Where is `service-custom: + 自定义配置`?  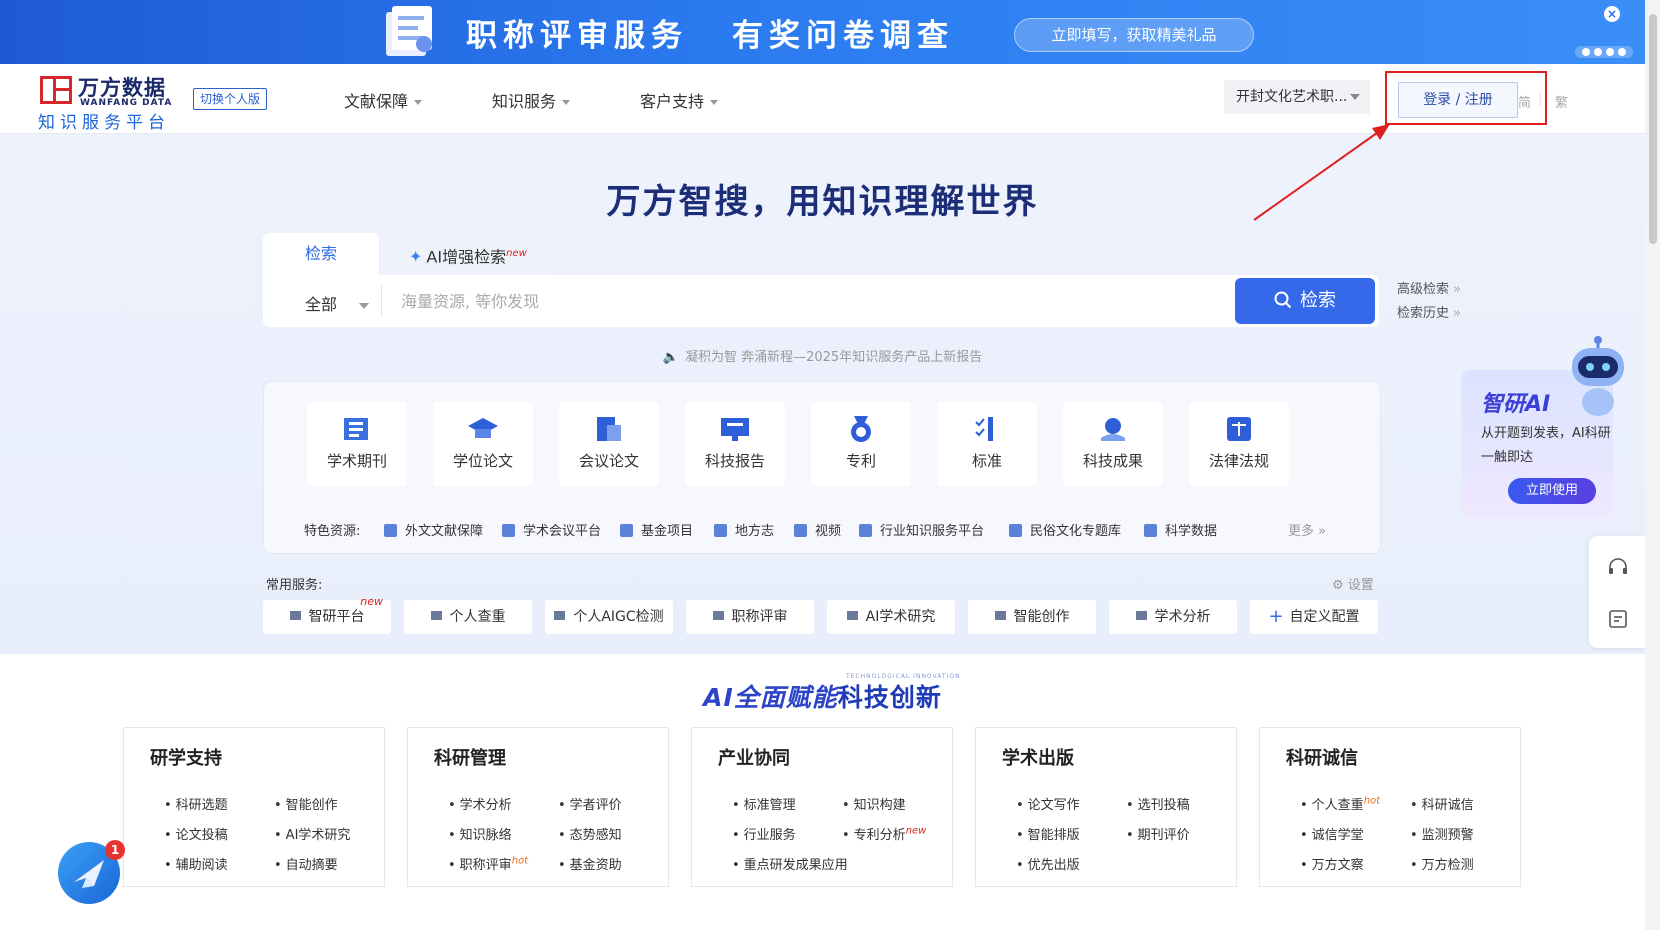
service-custom: + 自定义配置 is located at coordinates (1314, 617).